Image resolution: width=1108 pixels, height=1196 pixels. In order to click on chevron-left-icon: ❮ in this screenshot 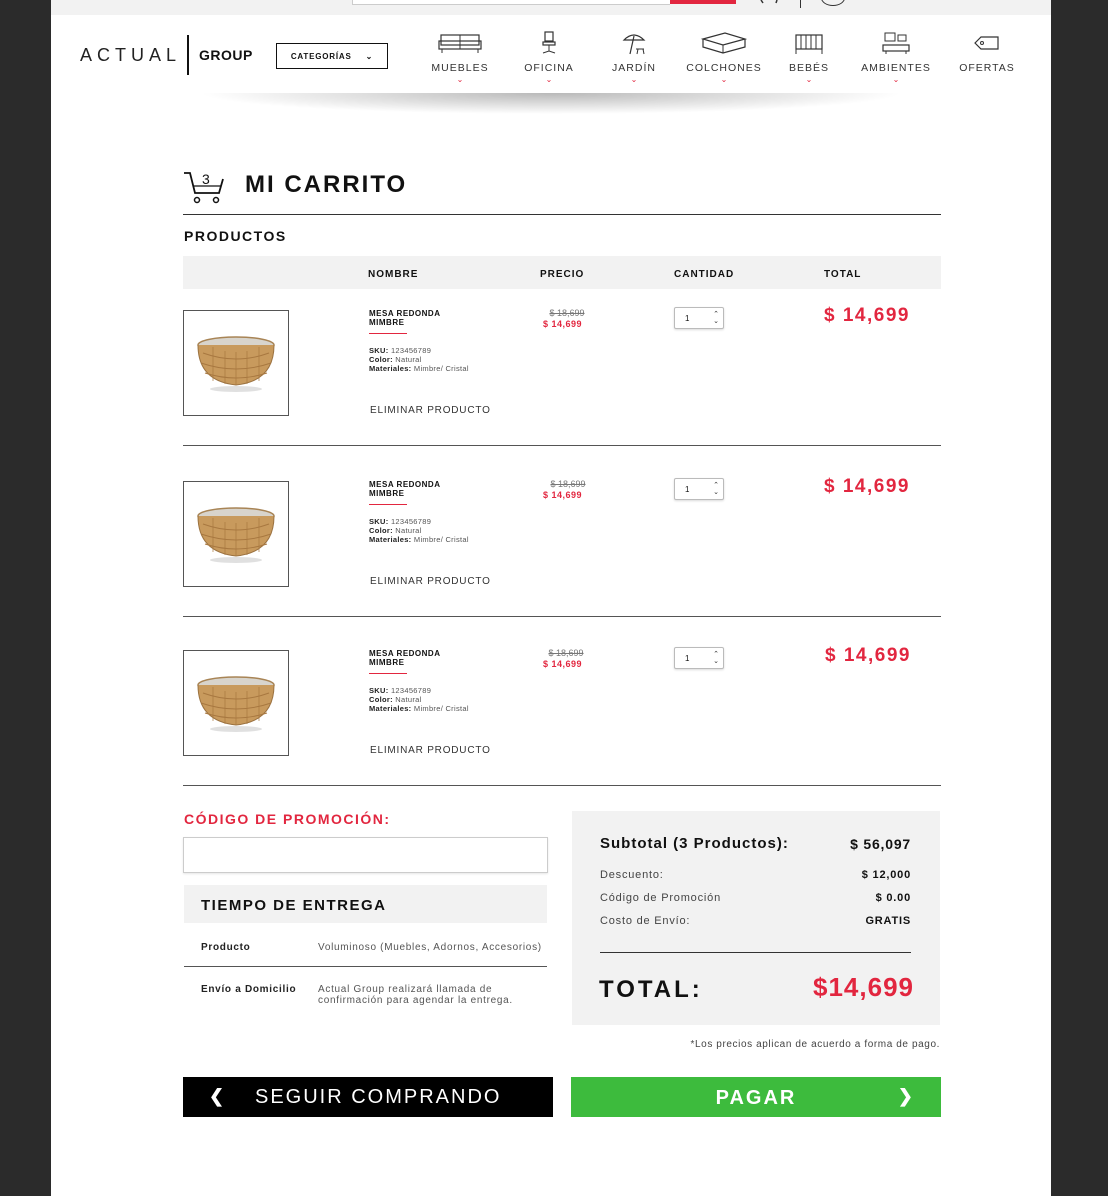, I will do `click(218, 1096)`.